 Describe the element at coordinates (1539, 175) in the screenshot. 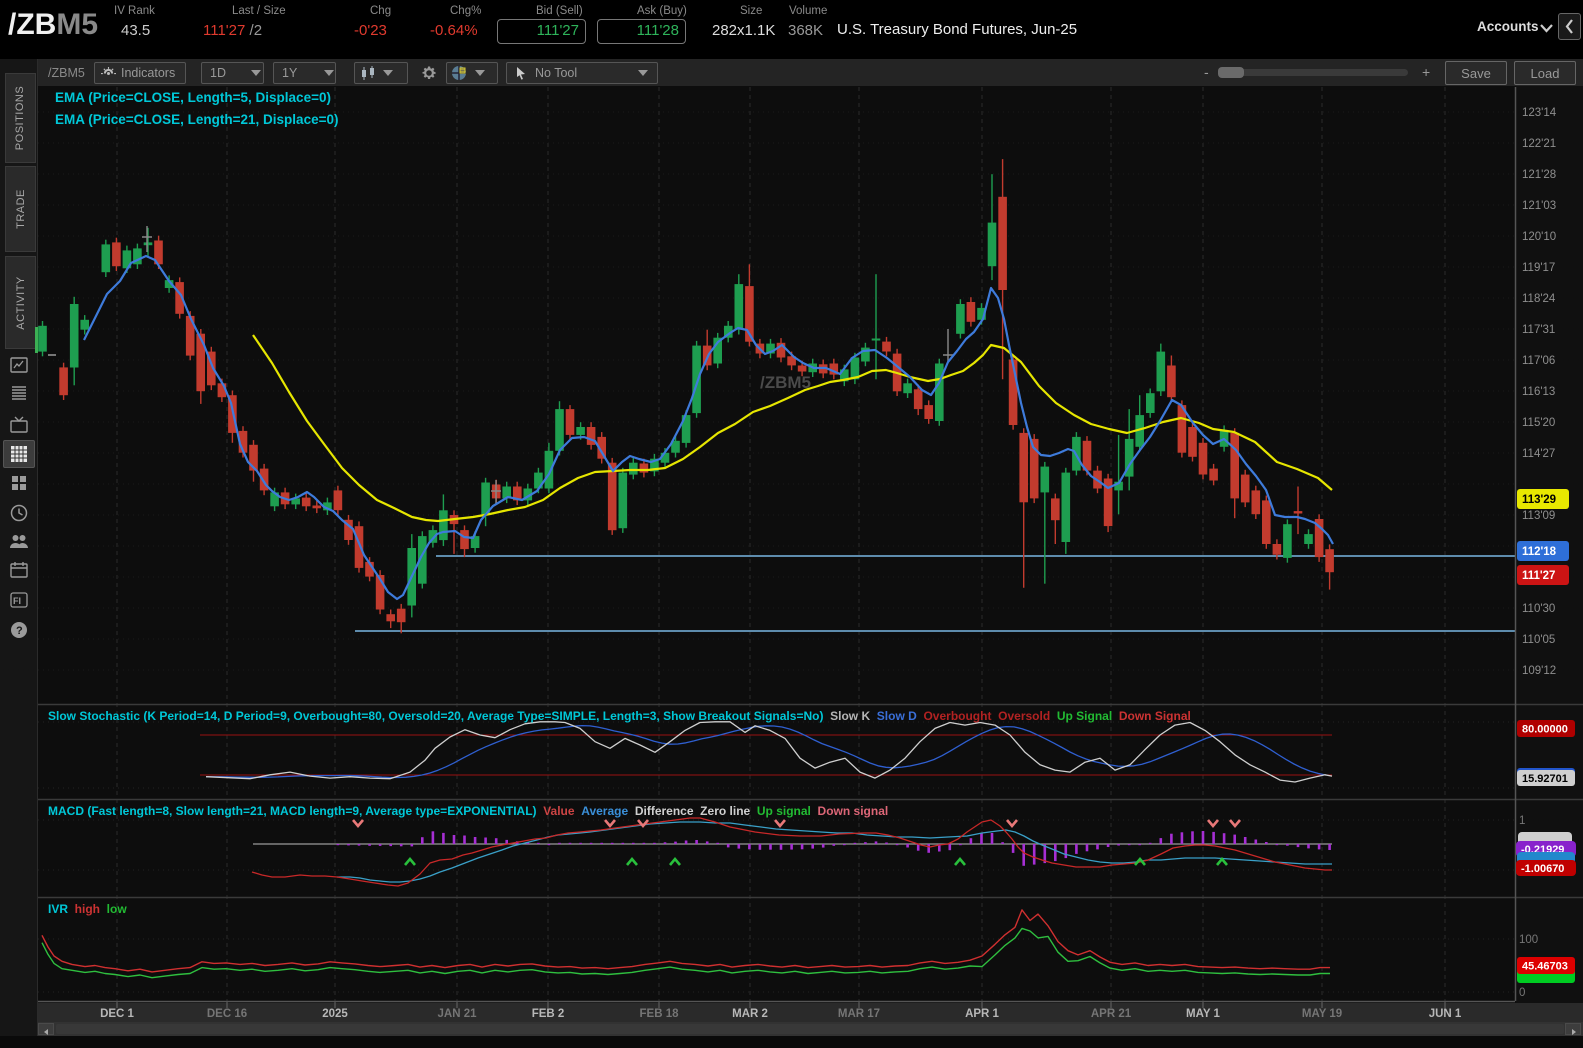

I see `svg-text: 121'28` at that location.